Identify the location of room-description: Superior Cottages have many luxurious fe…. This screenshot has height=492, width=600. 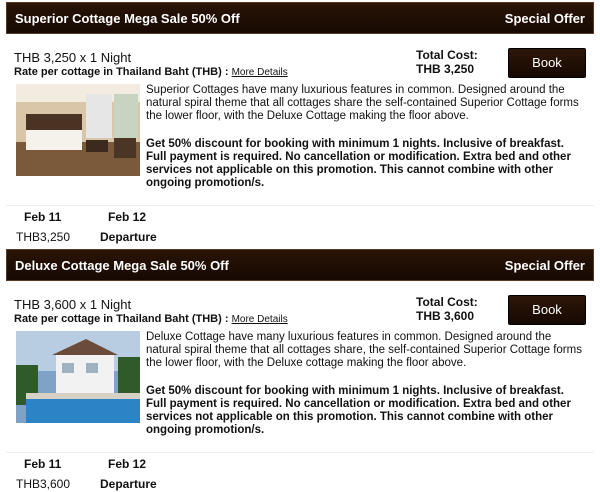
(362, 103).